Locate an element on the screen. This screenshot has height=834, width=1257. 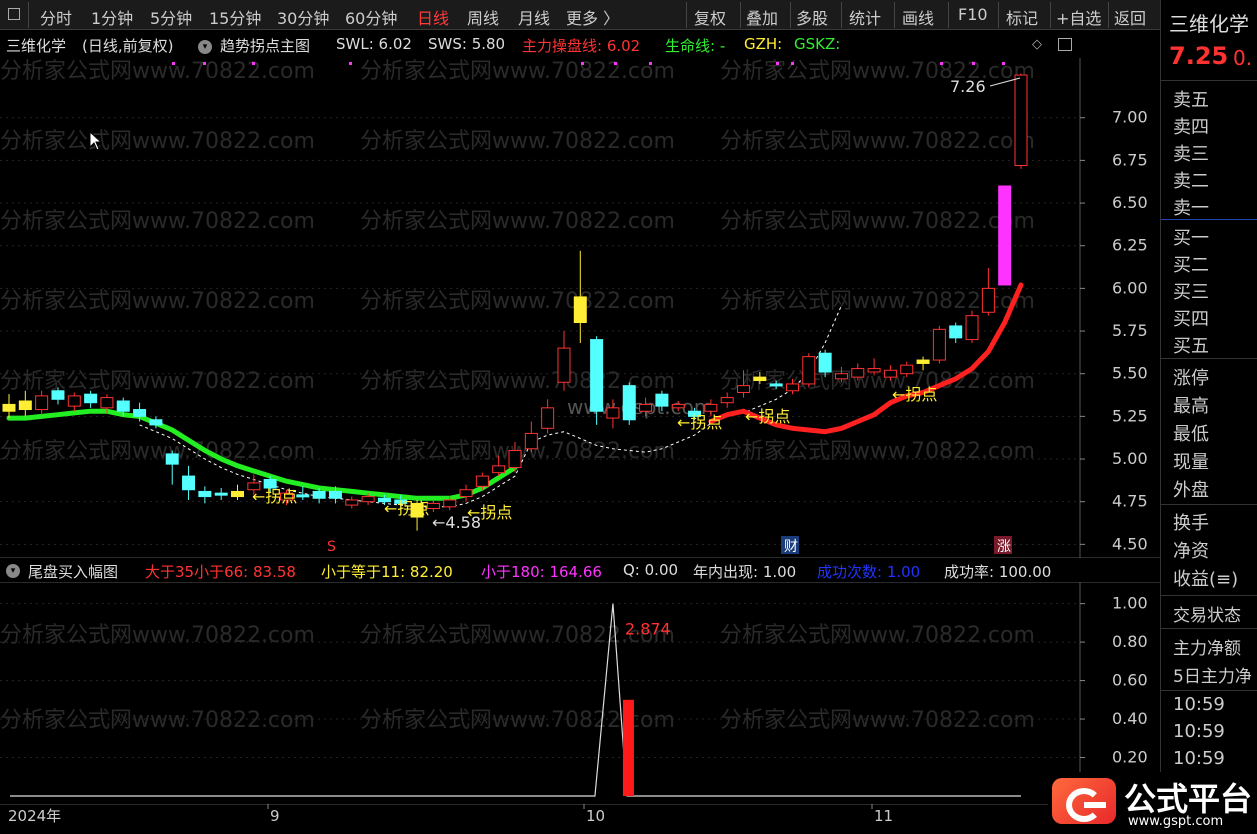
tab-daily: 日线 is located at coordinates (433, 17).